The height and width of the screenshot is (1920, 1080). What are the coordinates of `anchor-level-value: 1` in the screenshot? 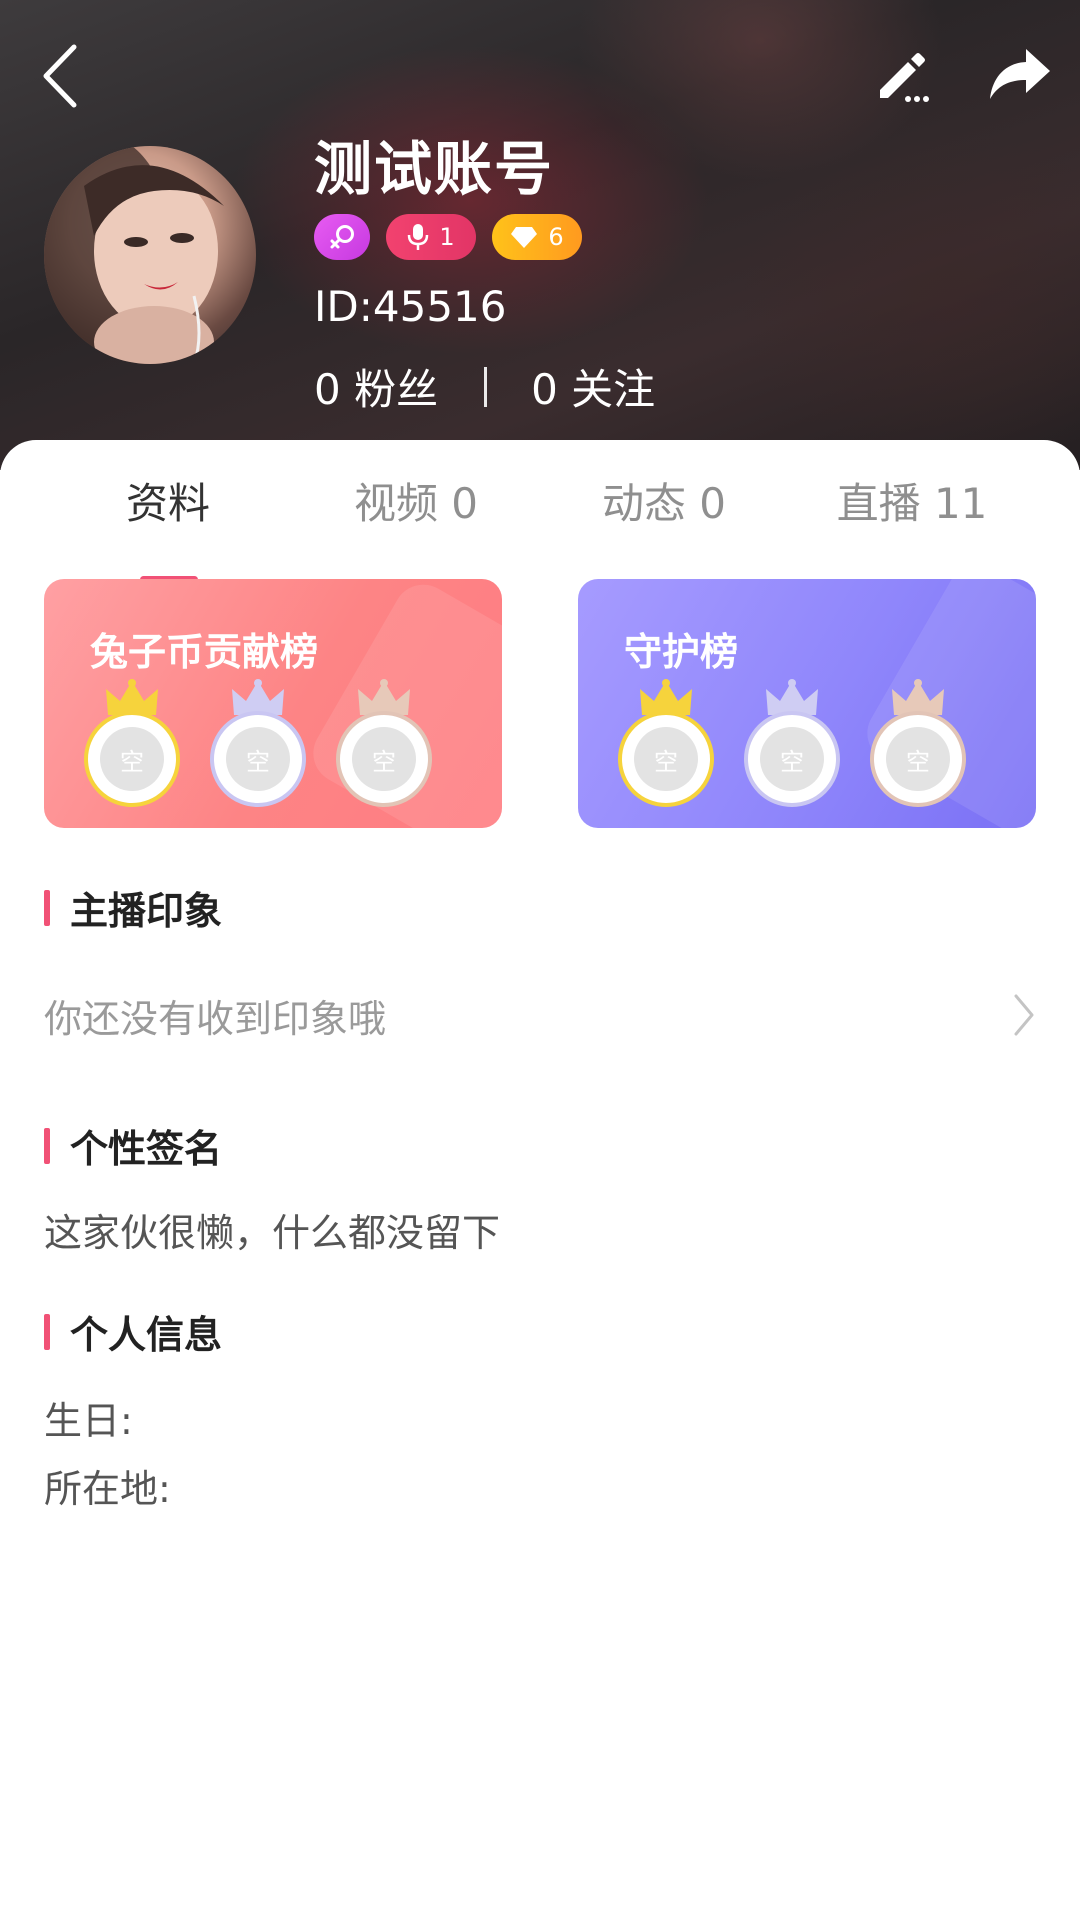 It's located at (447, 237).